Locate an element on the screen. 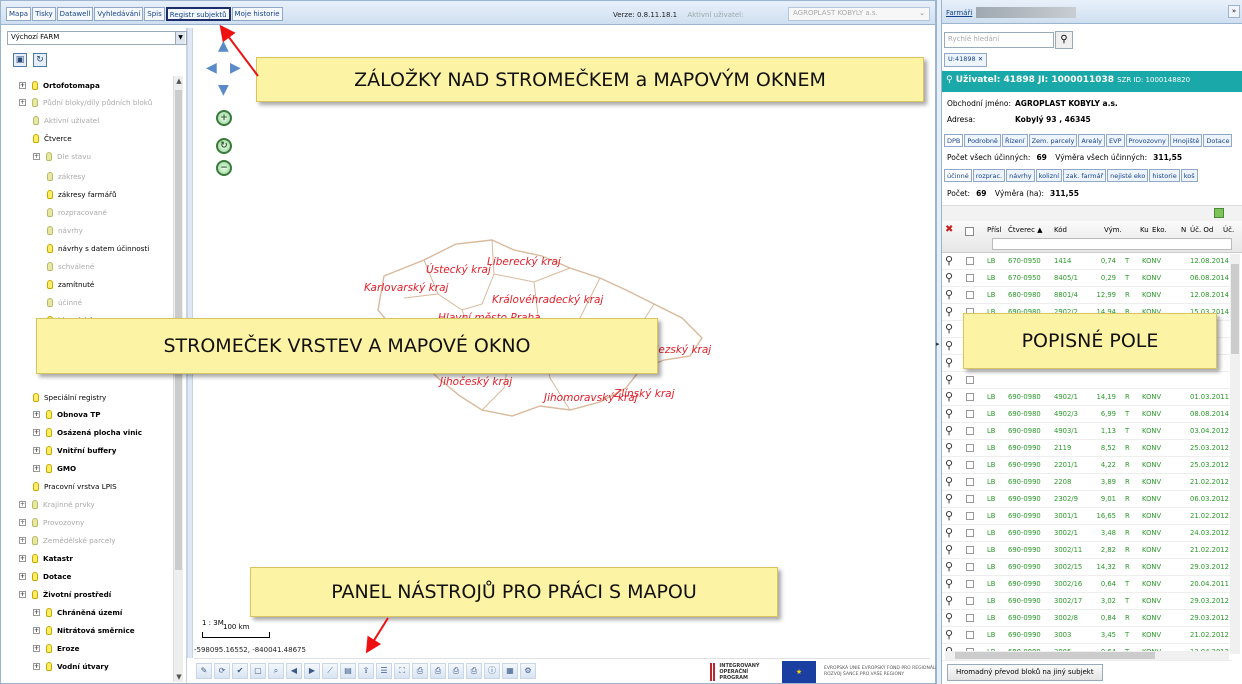 The image size is (1242, 684). status-tab: koš is located at coordinates (1189, 175).